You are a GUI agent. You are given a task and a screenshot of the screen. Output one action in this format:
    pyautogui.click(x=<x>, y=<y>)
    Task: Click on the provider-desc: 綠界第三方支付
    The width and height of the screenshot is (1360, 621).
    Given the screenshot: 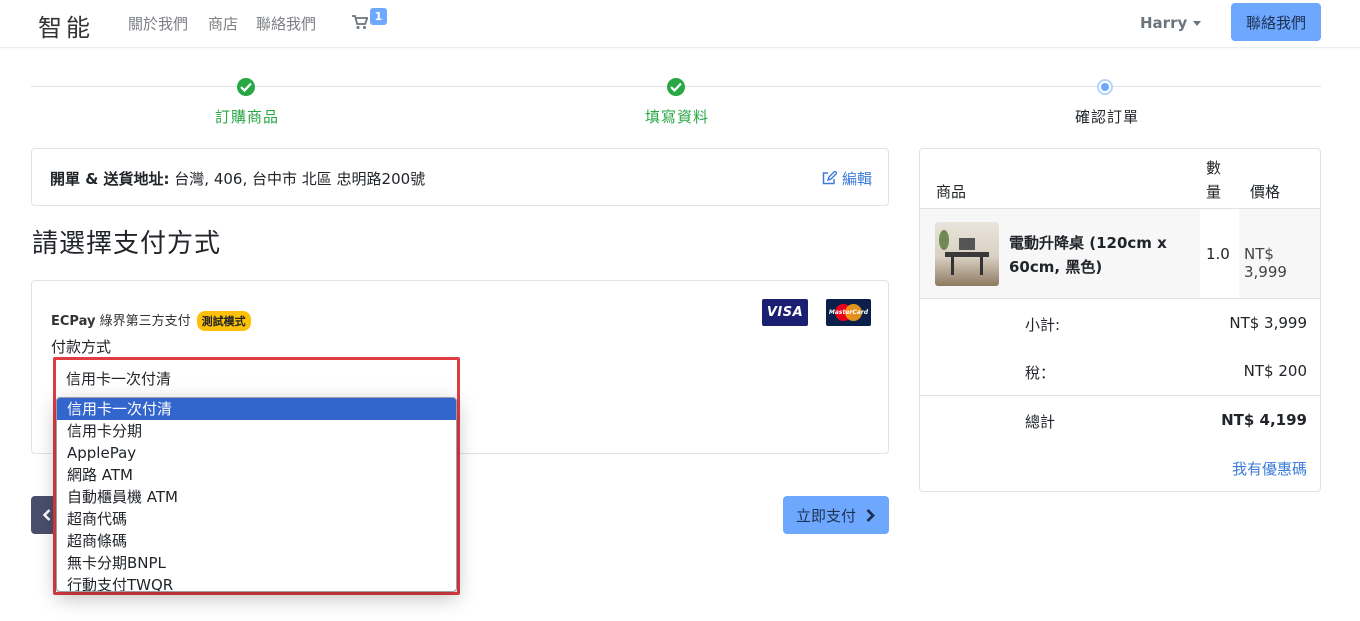 What is the action you would take?
    pyautogui.click(x=143, y=321)
    